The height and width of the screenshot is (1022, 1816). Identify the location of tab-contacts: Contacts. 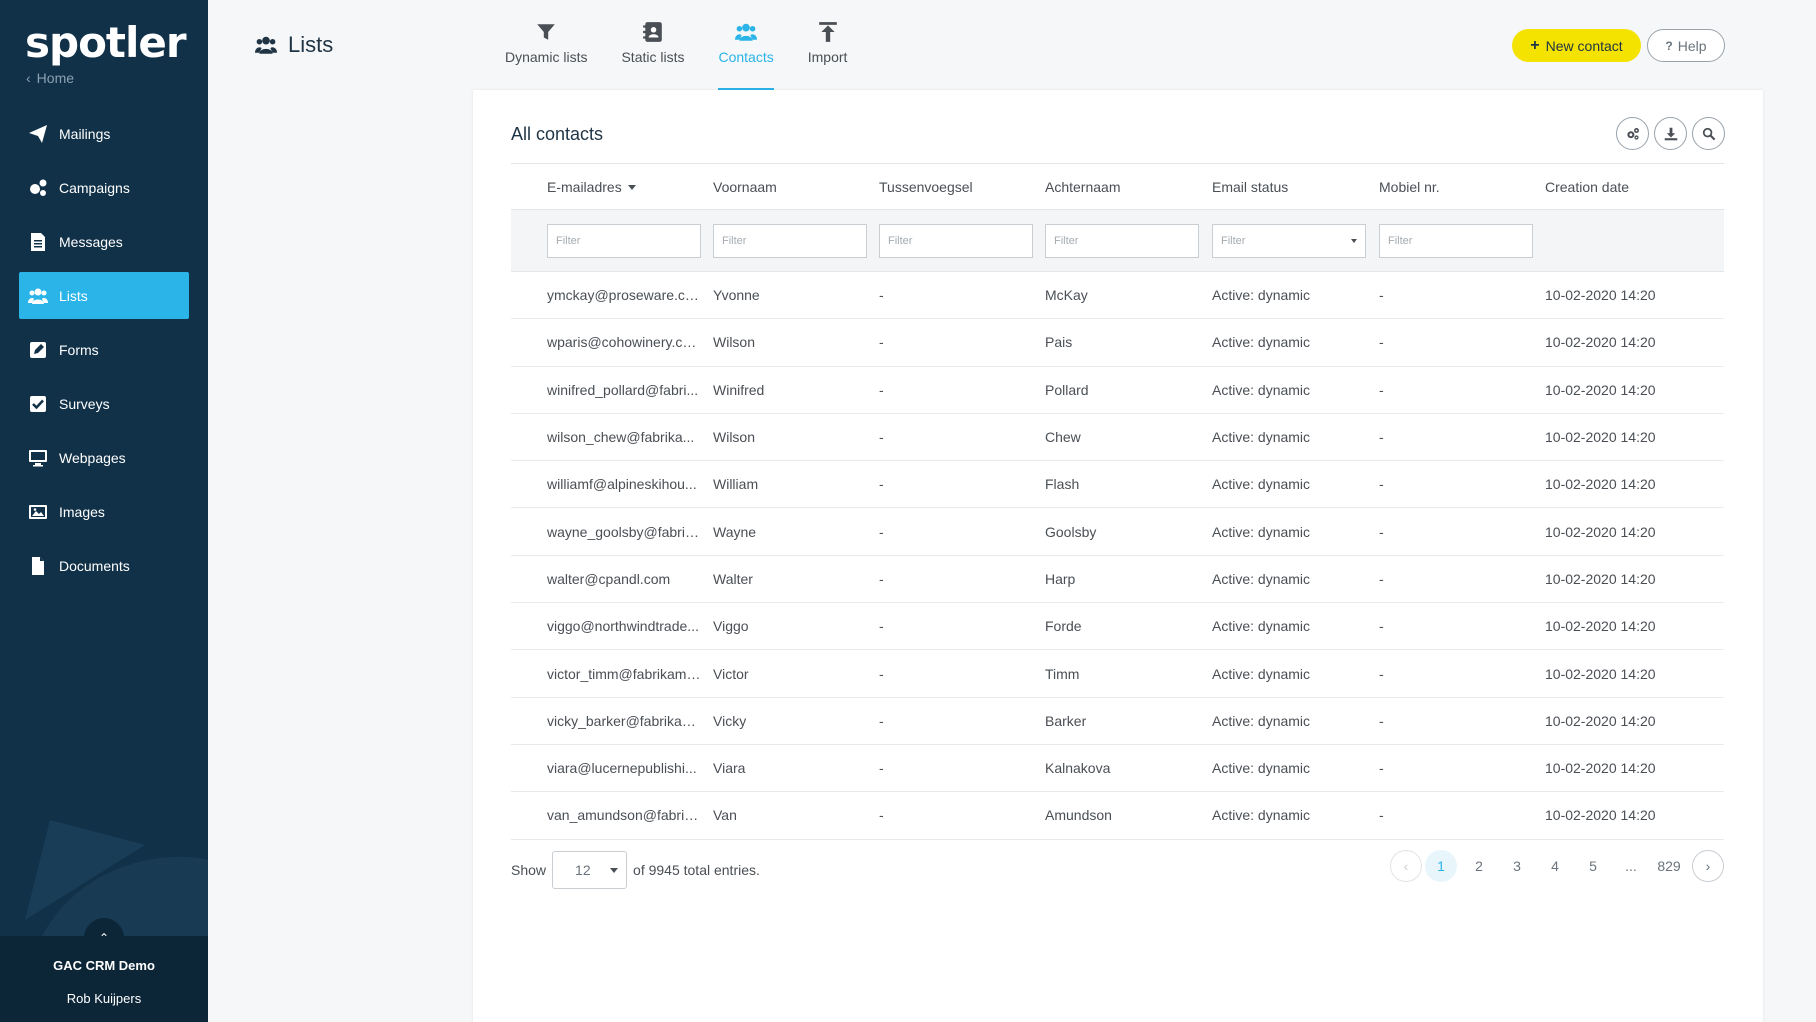
(746, 54).